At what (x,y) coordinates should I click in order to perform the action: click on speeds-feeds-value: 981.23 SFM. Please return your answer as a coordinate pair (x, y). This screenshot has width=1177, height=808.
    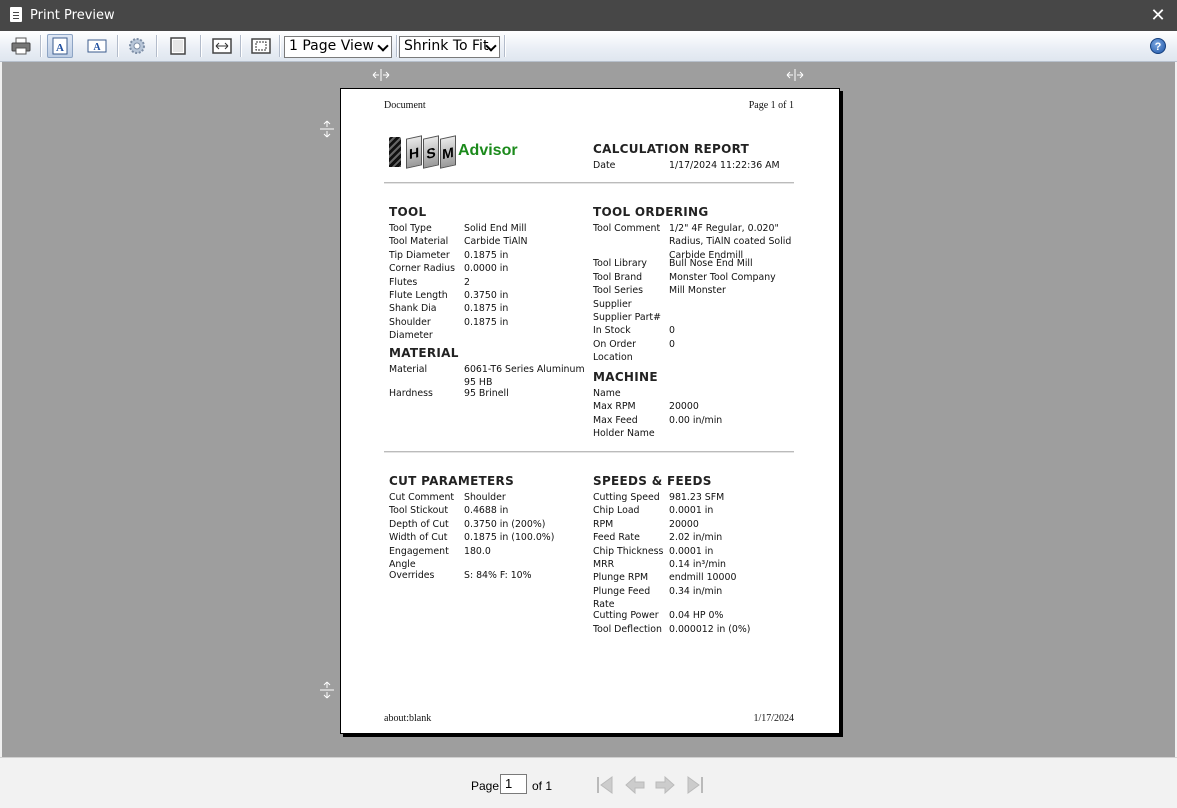
    Looking at the image, I should click on (697, 497).